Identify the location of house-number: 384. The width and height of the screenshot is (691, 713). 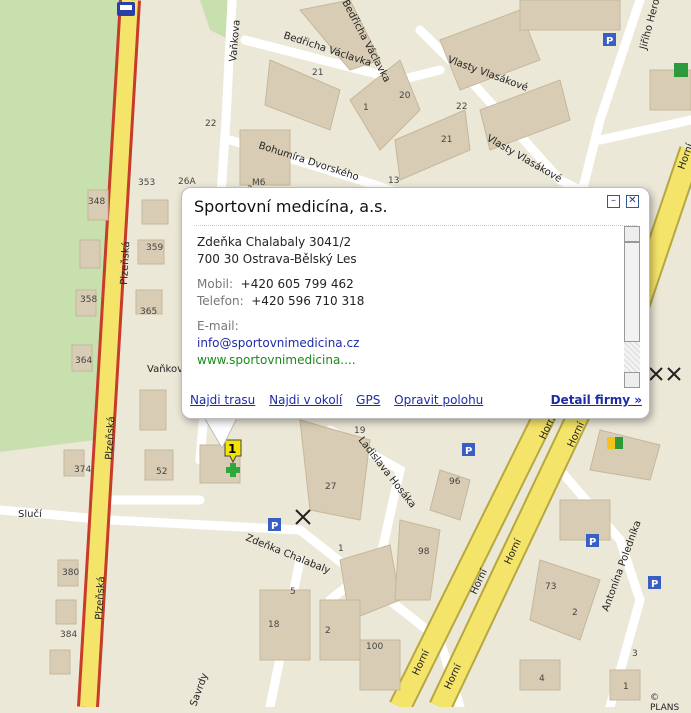
(68, 635).